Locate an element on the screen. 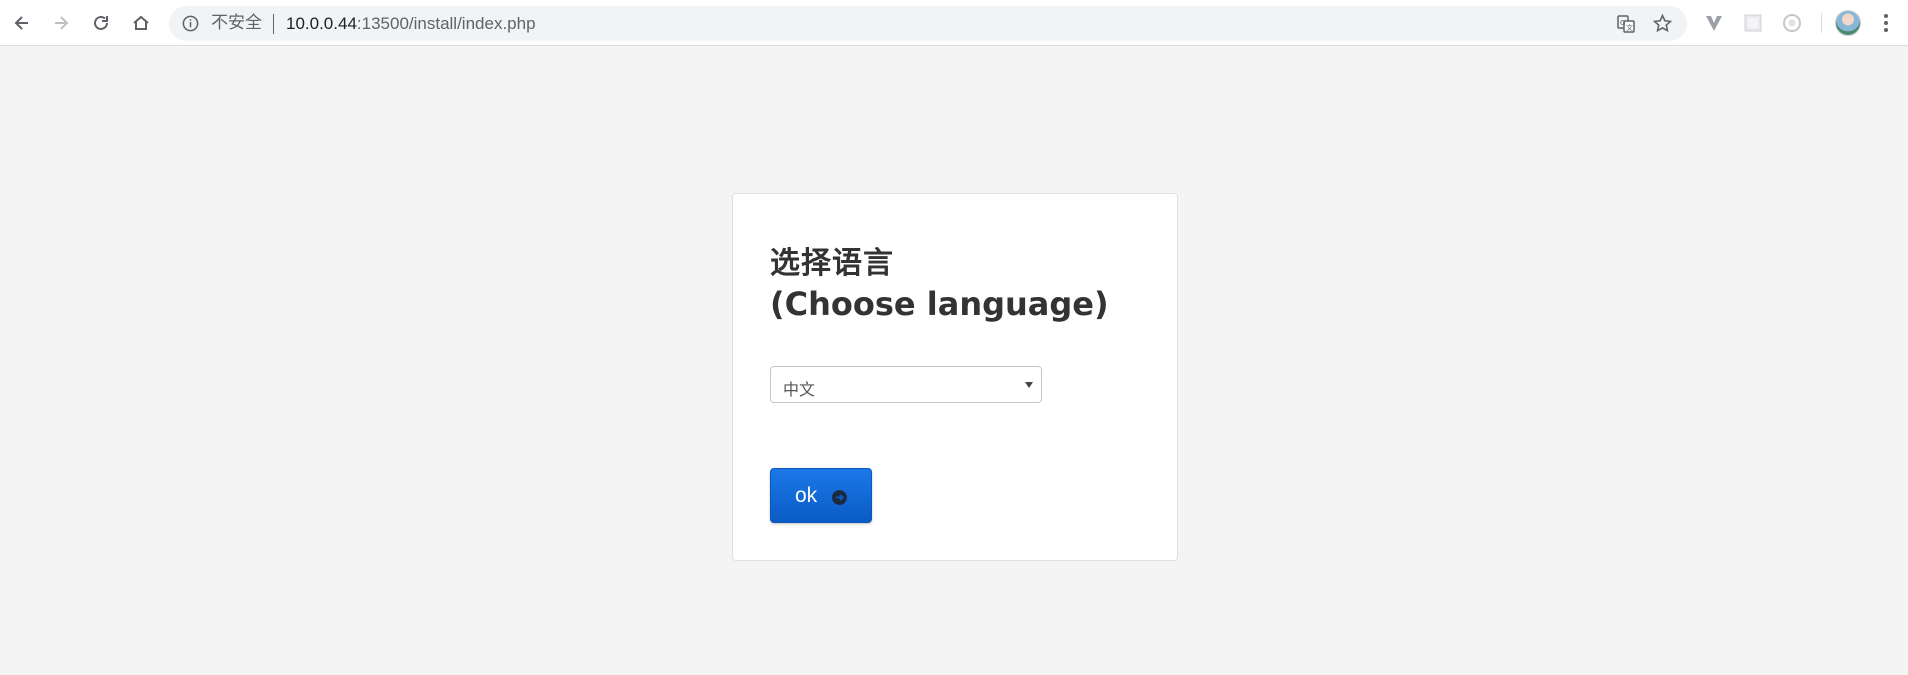 The width and height of the screenshot is (1908, 675). menu-icon is located at coordinates (1886, 23).